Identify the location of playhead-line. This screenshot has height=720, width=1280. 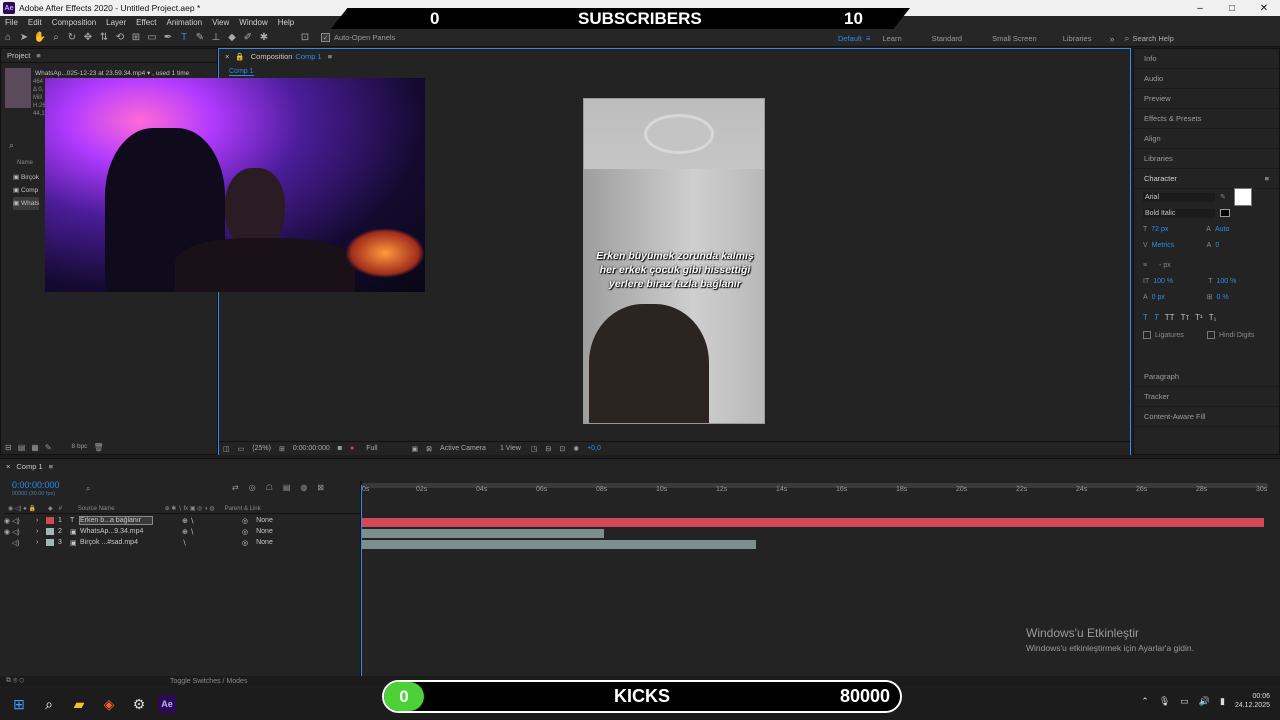
(361, 581).